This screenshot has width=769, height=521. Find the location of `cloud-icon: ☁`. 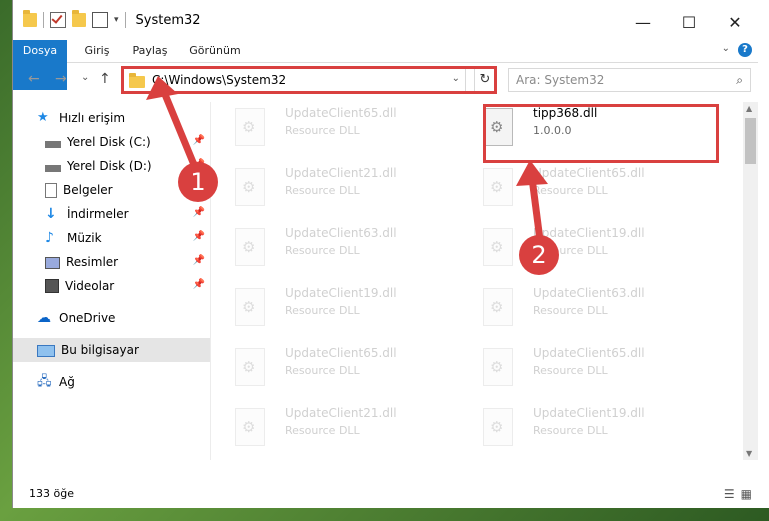

cloud-icon: ☁ is located at coordinates (44, 318).